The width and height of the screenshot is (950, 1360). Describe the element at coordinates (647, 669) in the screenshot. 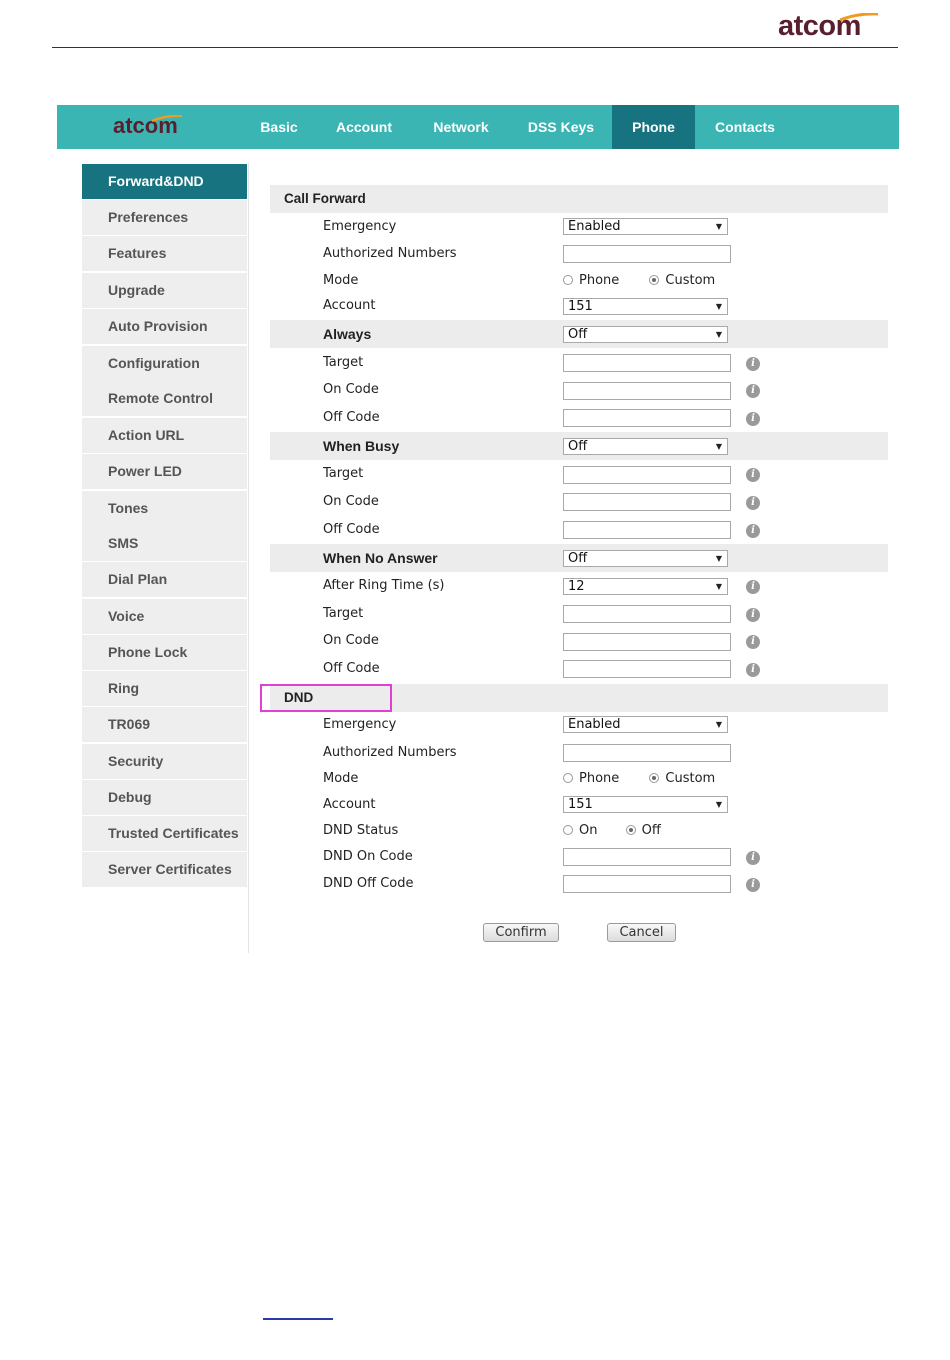

I see `cf-no-answer-off-code-input` at that location.